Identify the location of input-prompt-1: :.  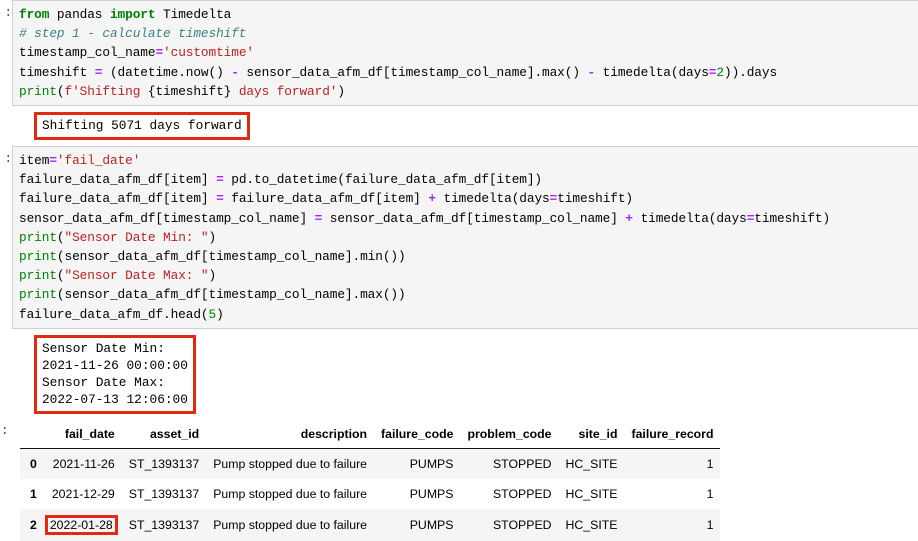
(8, 13).